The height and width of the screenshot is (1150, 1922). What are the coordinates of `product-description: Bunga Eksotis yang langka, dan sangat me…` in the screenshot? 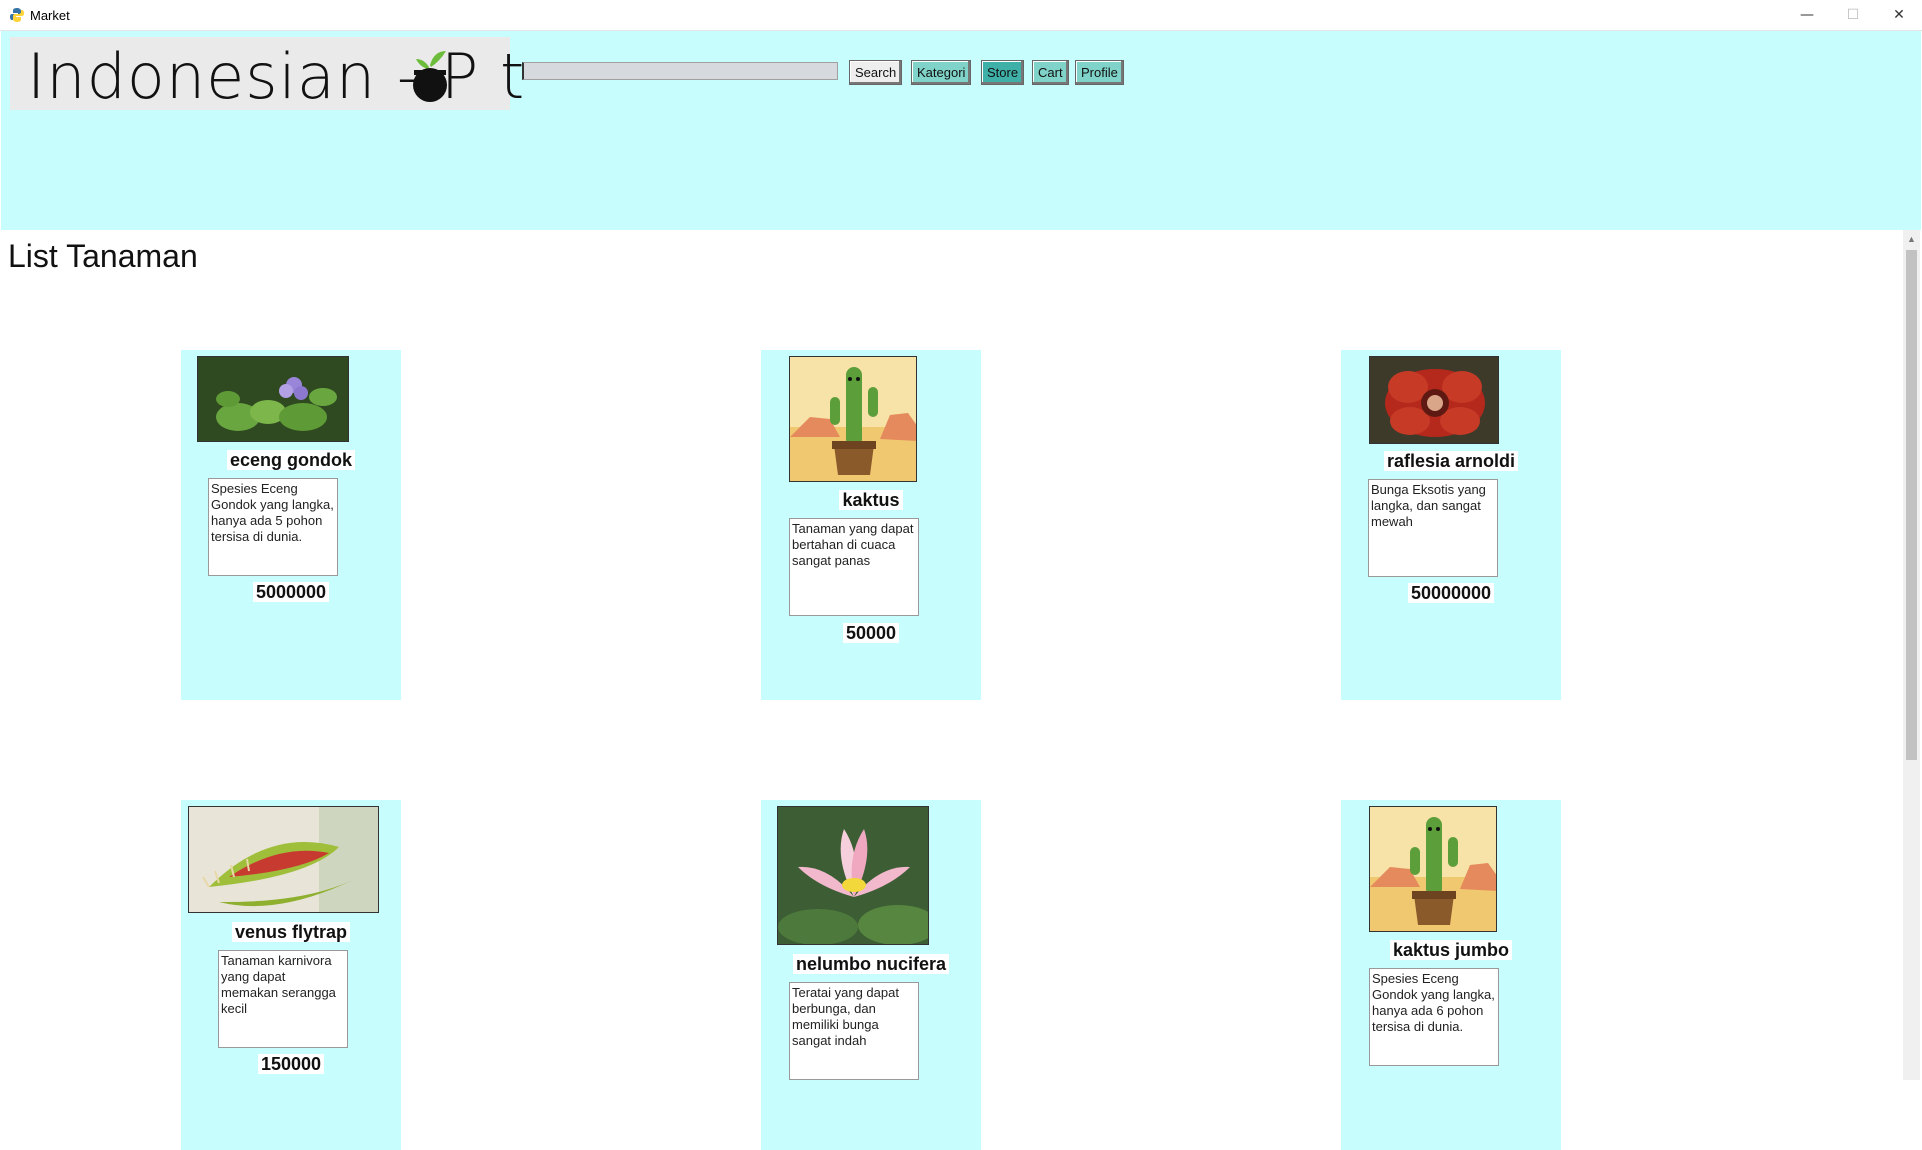 It's located at (1433, 528).